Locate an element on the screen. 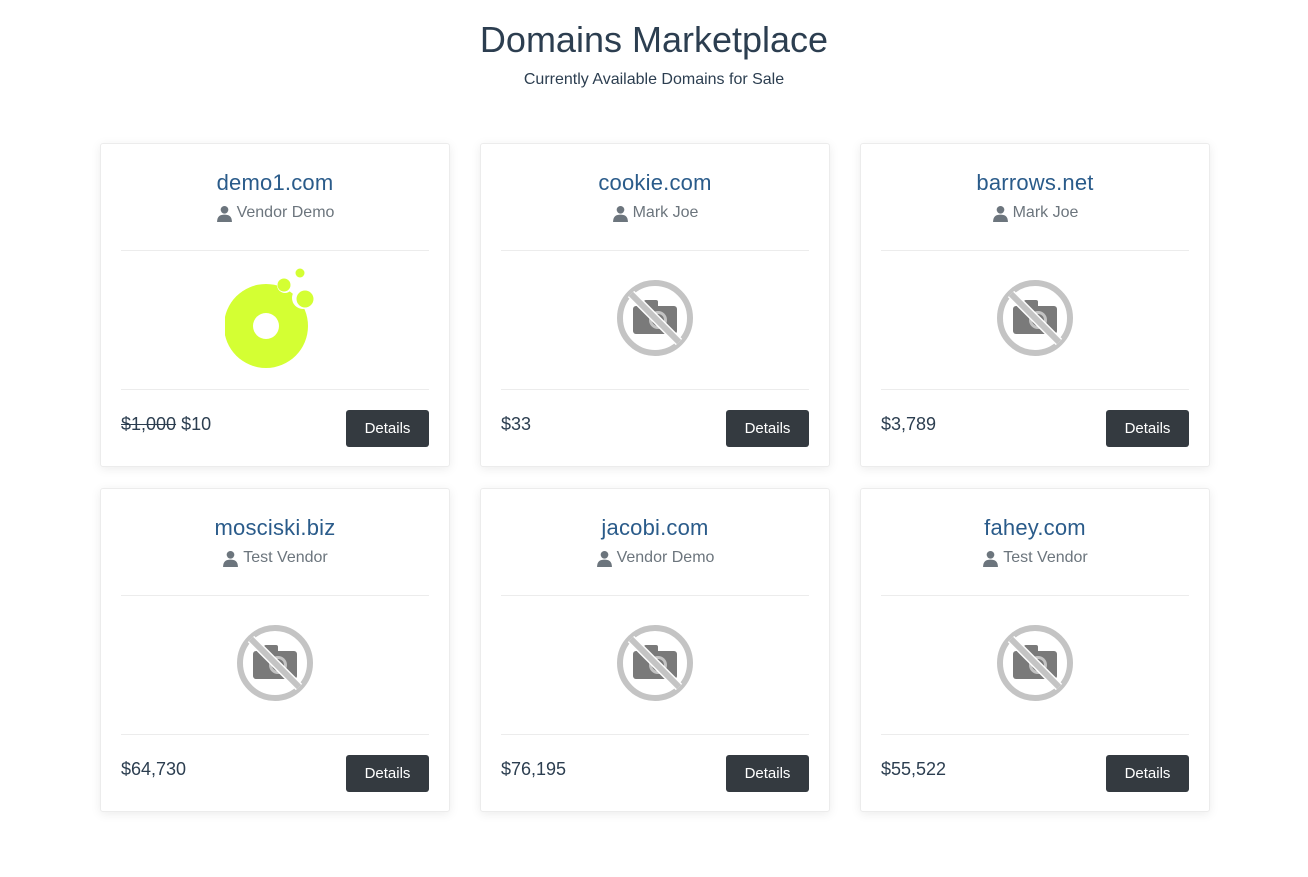  domain-name-link: fahey.com is located at coordinates (1035, 528).